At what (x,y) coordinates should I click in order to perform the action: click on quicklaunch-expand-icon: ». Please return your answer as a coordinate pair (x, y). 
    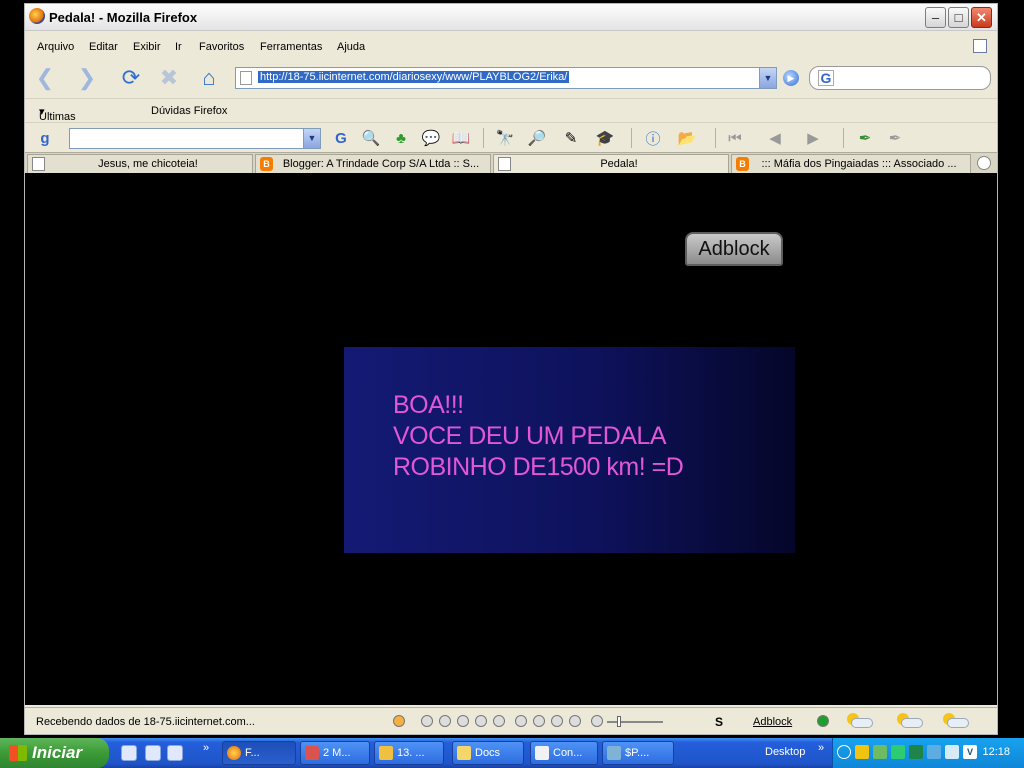
    Looking at the image, I should click on (206, 748).